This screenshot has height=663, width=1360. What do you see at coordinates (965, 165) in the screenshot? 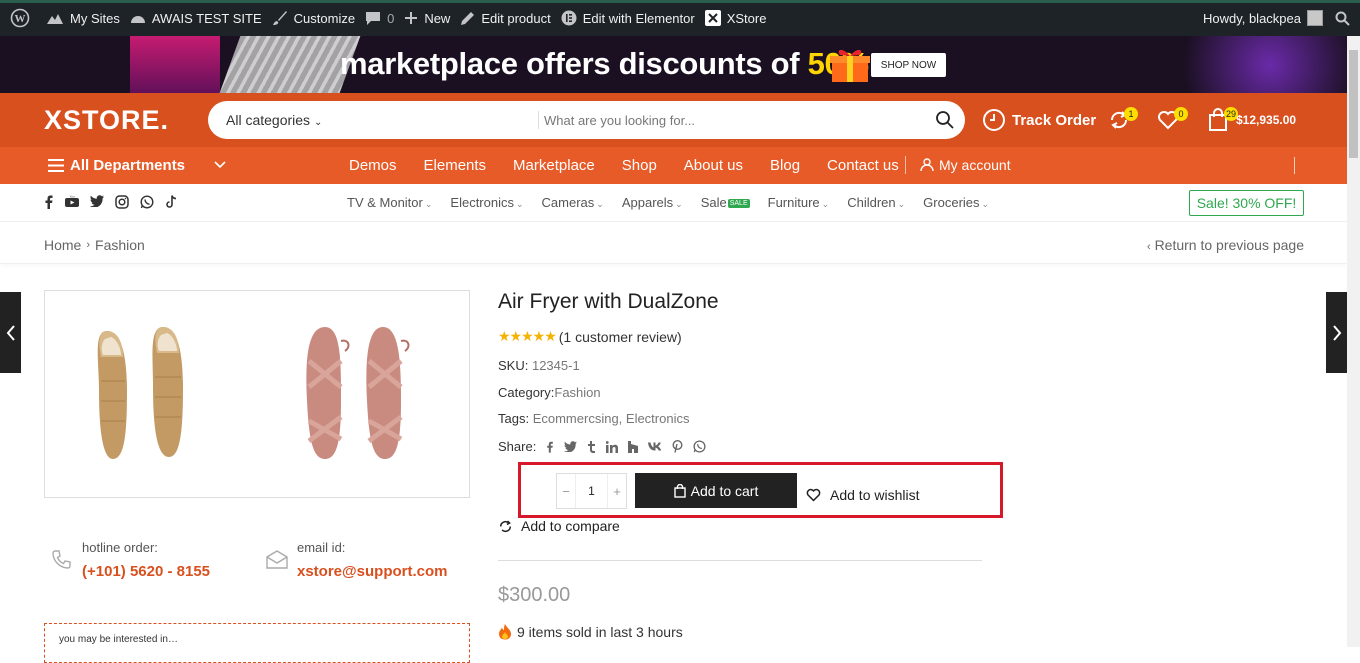
I see `my-account-link: My account` at bounding box center [965, 165].